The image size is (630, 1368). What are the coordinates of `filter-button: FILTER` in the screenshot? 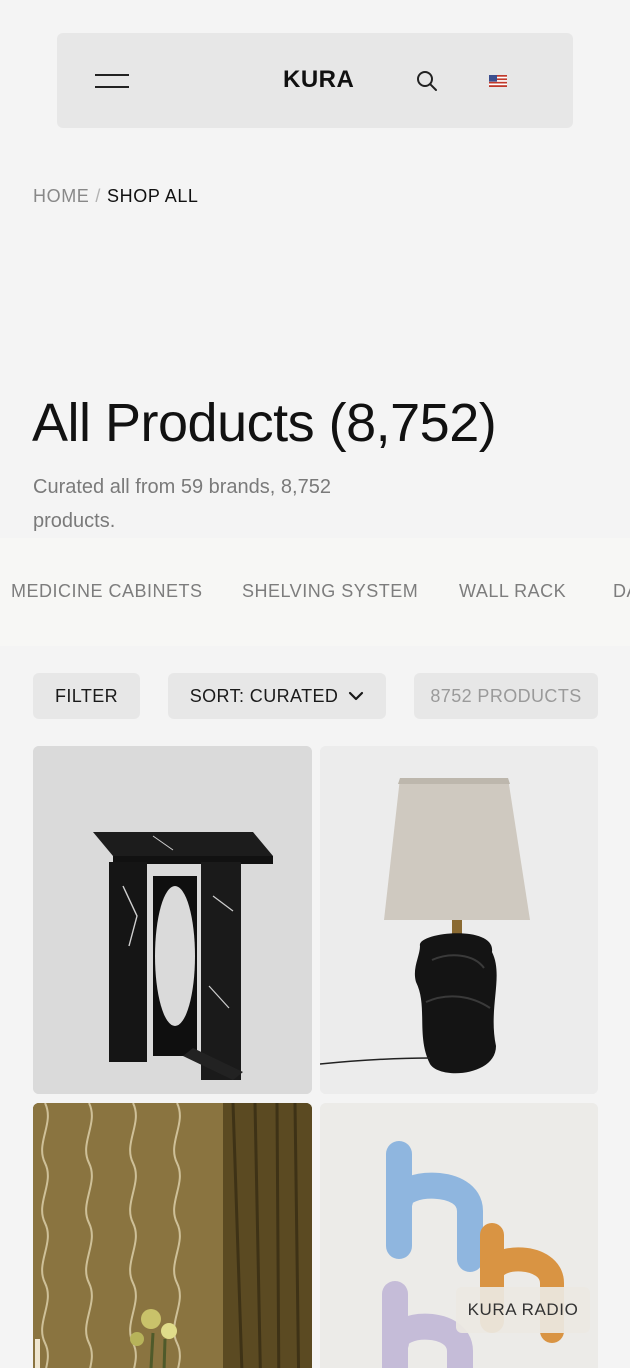 It's located at (86, 696).